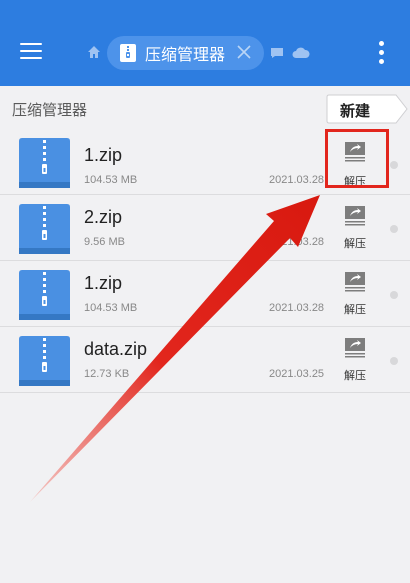 The image size is (410, 583). I want to click on file-row: 2.zip 9.56 MB 2021.03.28 解压, so click(205, 228).